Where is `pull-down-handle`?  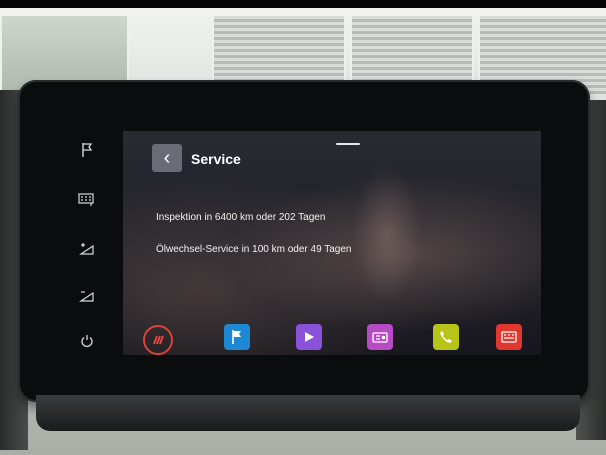 pull-down-handle is located at coordinates (348, 144).